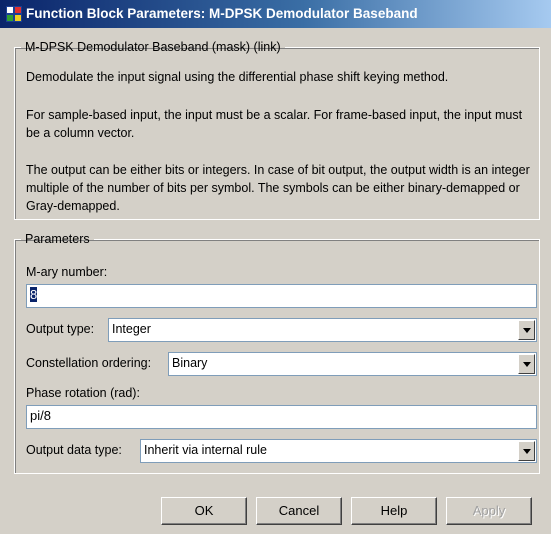  Describe the element at coordinates (14, 14) in the screenshot. I see `simulink-block-icon` at that location.